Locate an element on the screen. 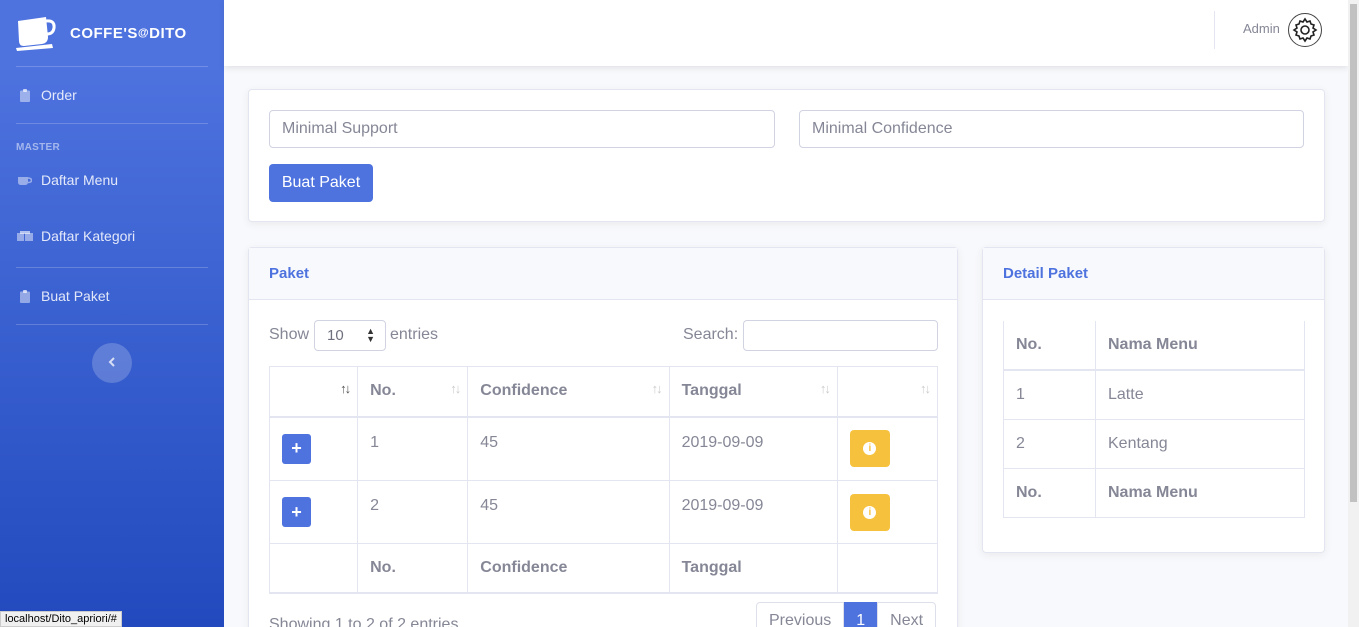  brand-suffix: DITO is located at coordinates (168, 33).